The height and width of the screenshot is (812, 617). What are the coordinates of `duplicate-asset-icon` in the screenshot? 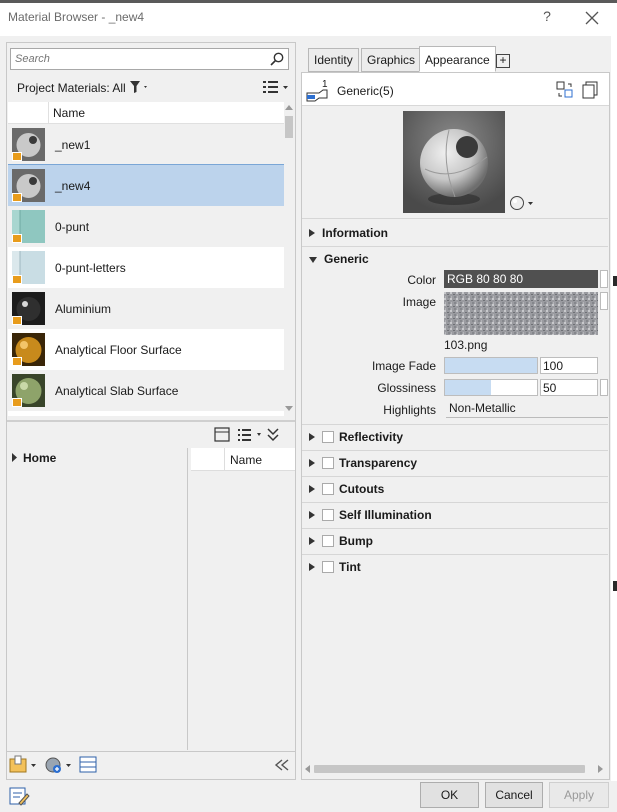 It's located at (591, 90).